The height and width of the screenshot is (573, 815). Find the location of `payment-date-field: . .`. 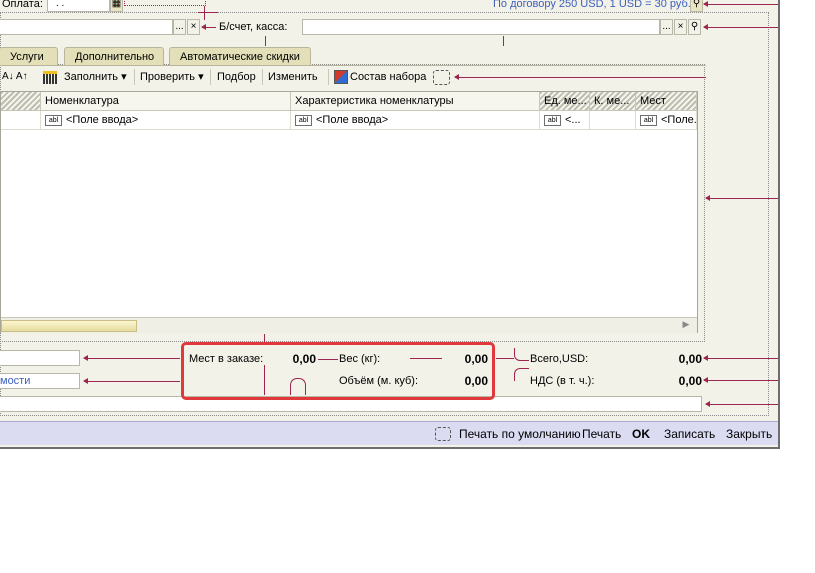

payment-date-field: . . is located at coordinates (78, 6).